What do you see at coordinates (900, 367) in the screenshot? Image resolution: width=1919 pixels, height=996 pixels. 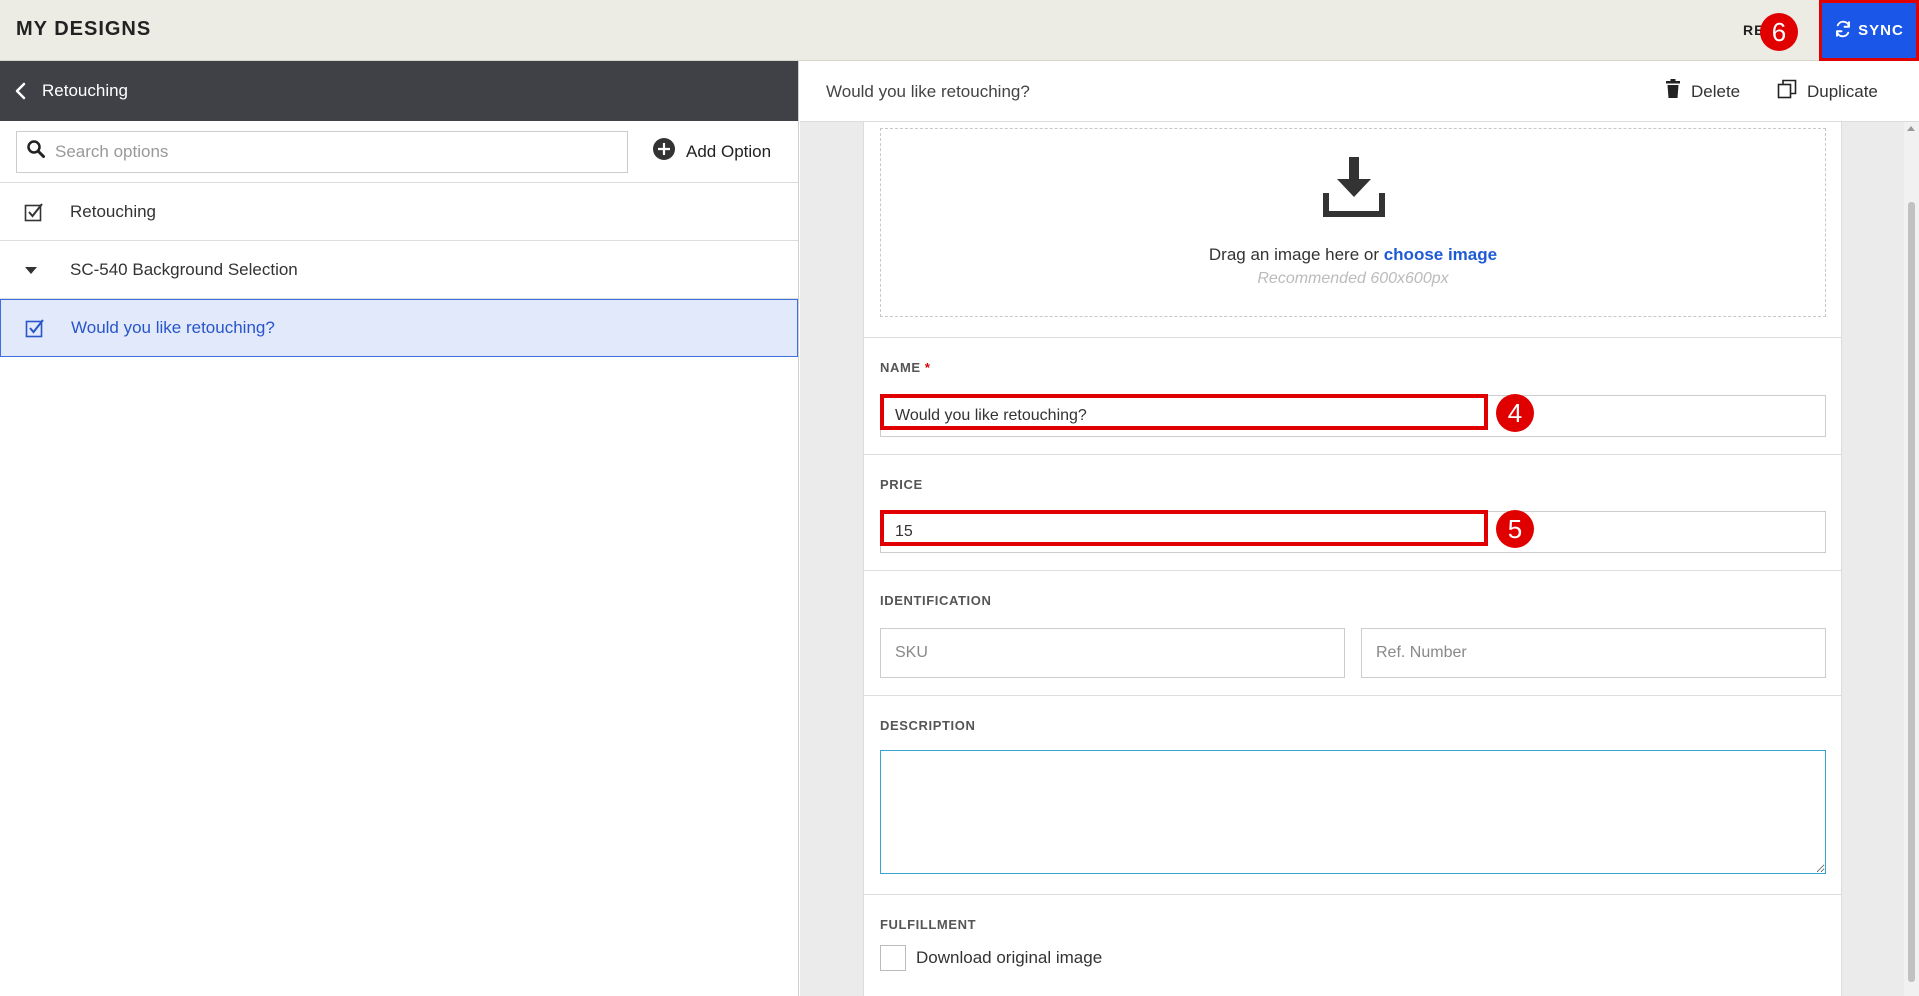 I see `name-label-text: NAME` at bounding box center [900, 367].